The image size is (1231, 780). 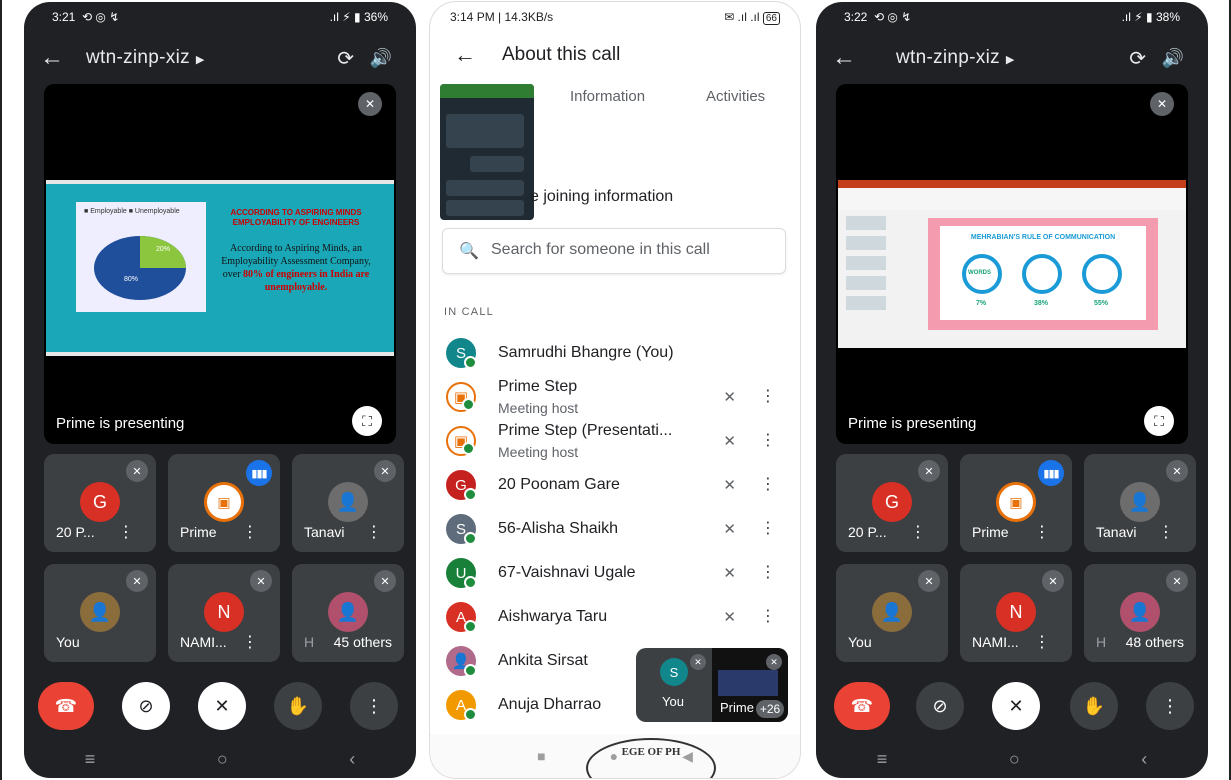 I want to click on call-toolbar: ← wtn-zinp-xiz ▶ ⟳ 🔊, so click(x=1012, y=58).